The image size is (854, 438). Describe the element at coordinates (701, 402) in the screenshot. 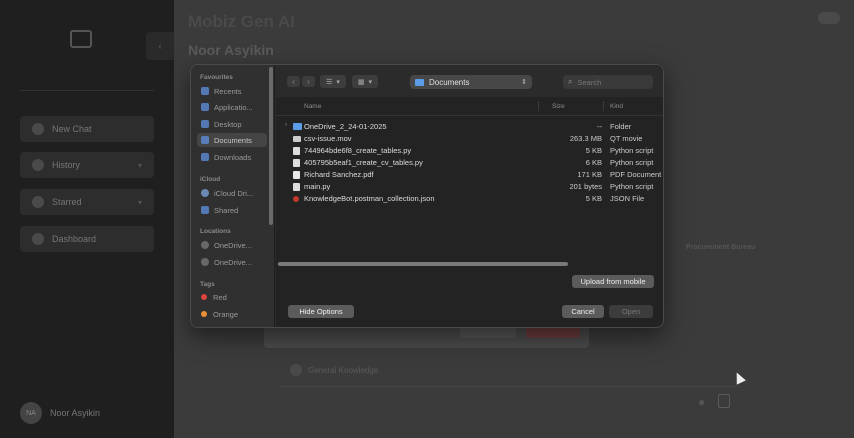

I see `microphone-icon: ●` at that location.